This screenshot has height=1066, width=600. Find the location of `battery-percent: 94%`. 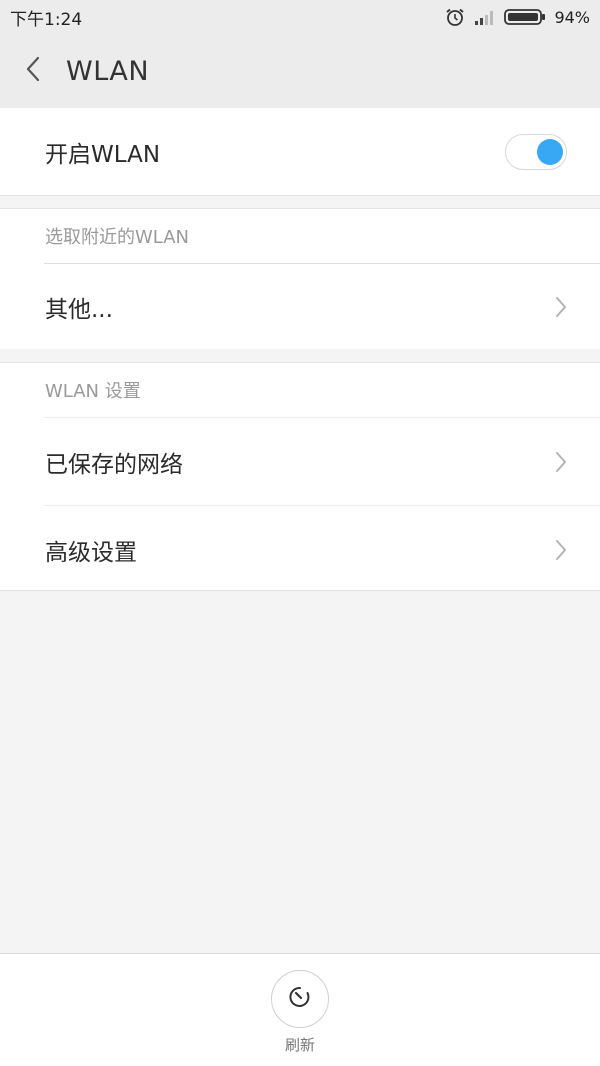

battery-percent: 94% is located at coordinates (572, 17).